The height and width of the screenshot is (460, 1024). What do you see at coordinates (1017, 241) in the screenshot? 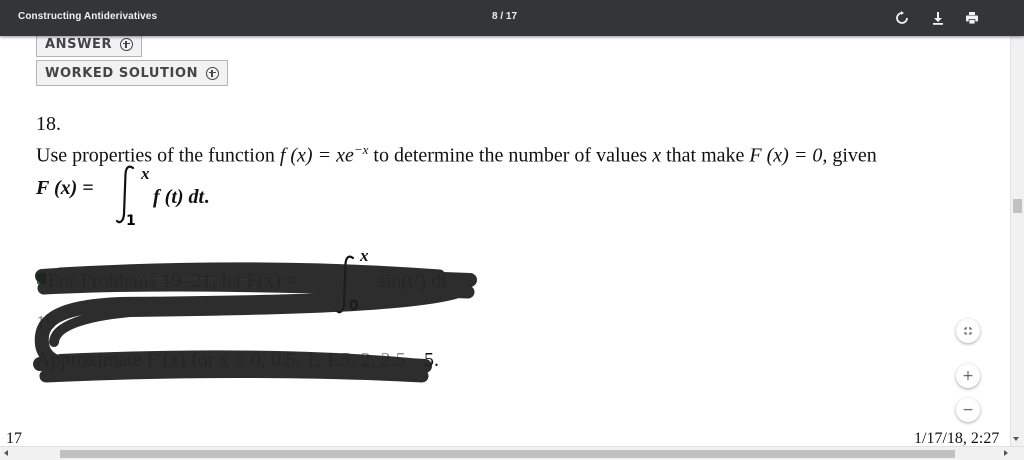
I see `vertical-scrollbar` at bounding box center [1017, 241].